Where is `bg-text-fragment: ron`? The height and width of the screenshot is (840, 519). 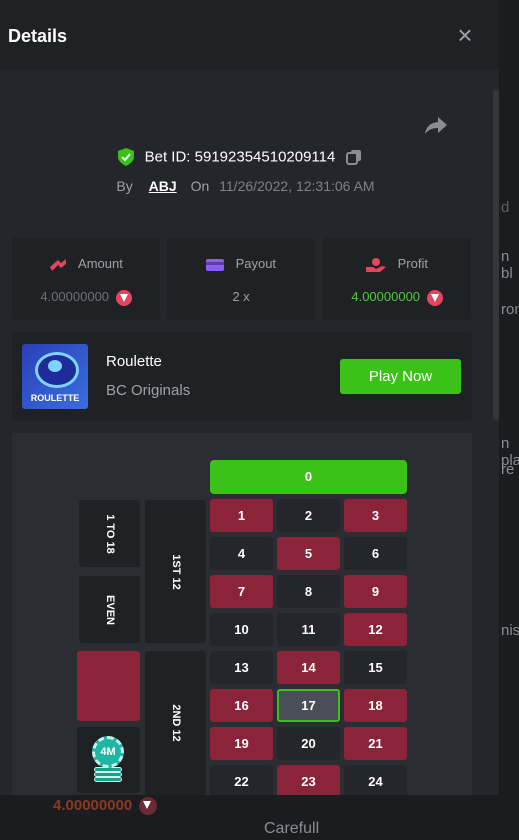
bg-text-fragment: ron is located at coordinates (510, 309).